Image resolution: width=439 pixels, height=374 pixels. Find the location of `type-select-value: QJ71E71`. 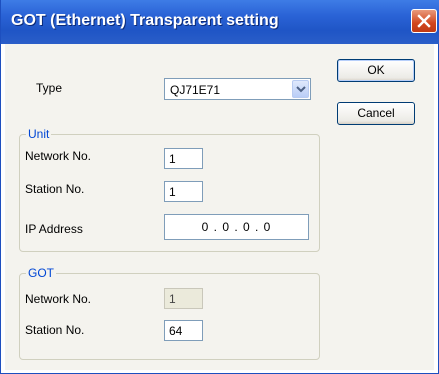

type-select-value: QJ71E71 is located at coordinates (195, 90).